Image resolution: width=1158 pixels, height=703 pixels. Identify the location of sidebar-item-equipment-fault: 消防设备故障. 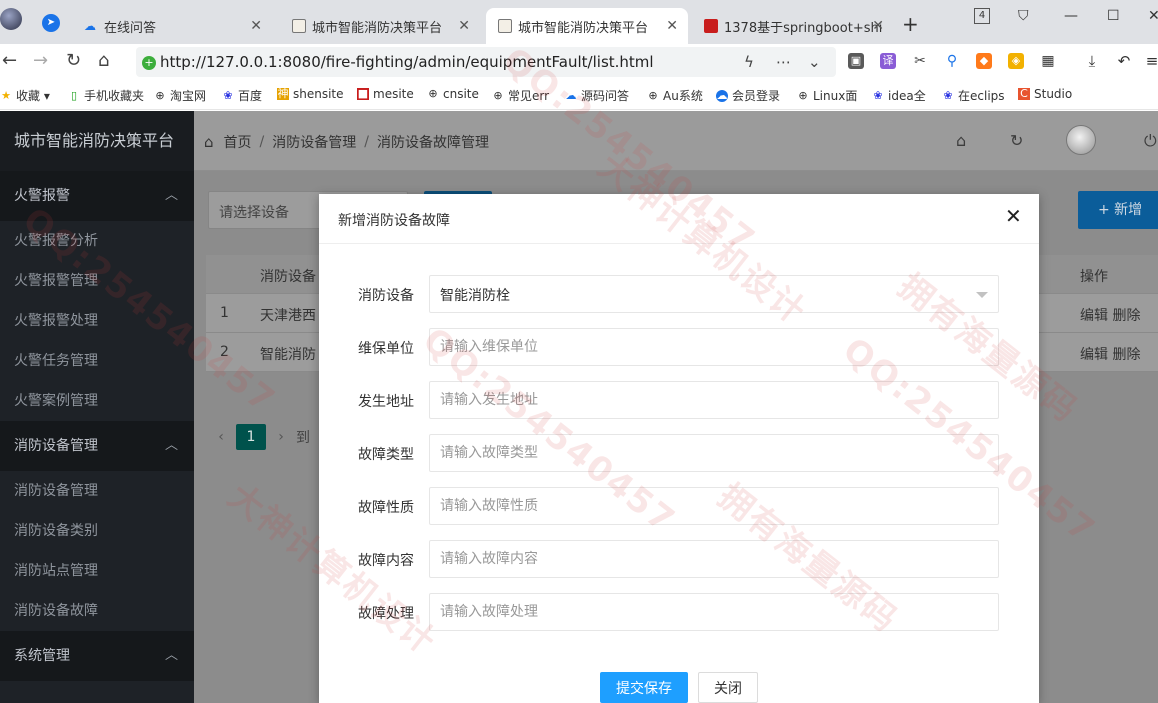
(97, 611).